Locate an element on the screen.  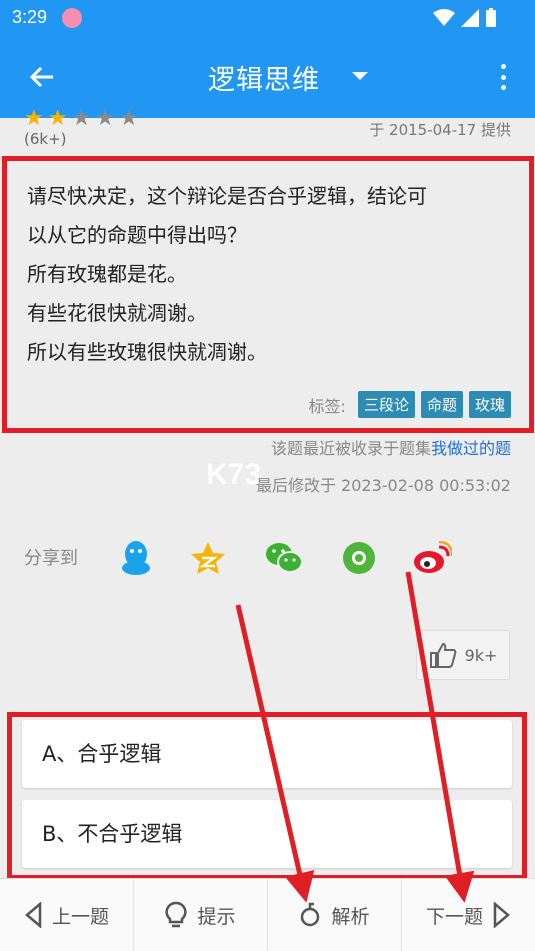
question-line: 所有玫瑰都是花。 is located at coordinates (107, 274).